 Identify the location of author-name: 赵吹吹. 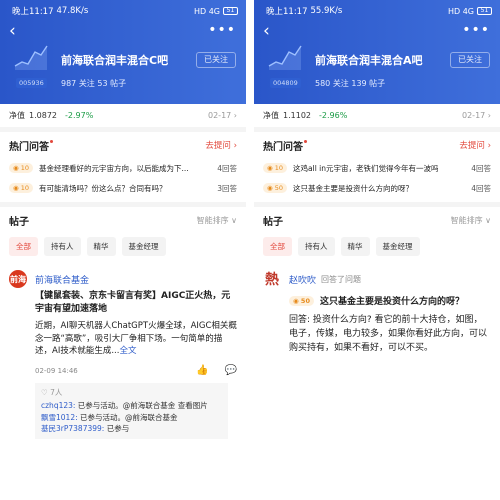
(302, 279).